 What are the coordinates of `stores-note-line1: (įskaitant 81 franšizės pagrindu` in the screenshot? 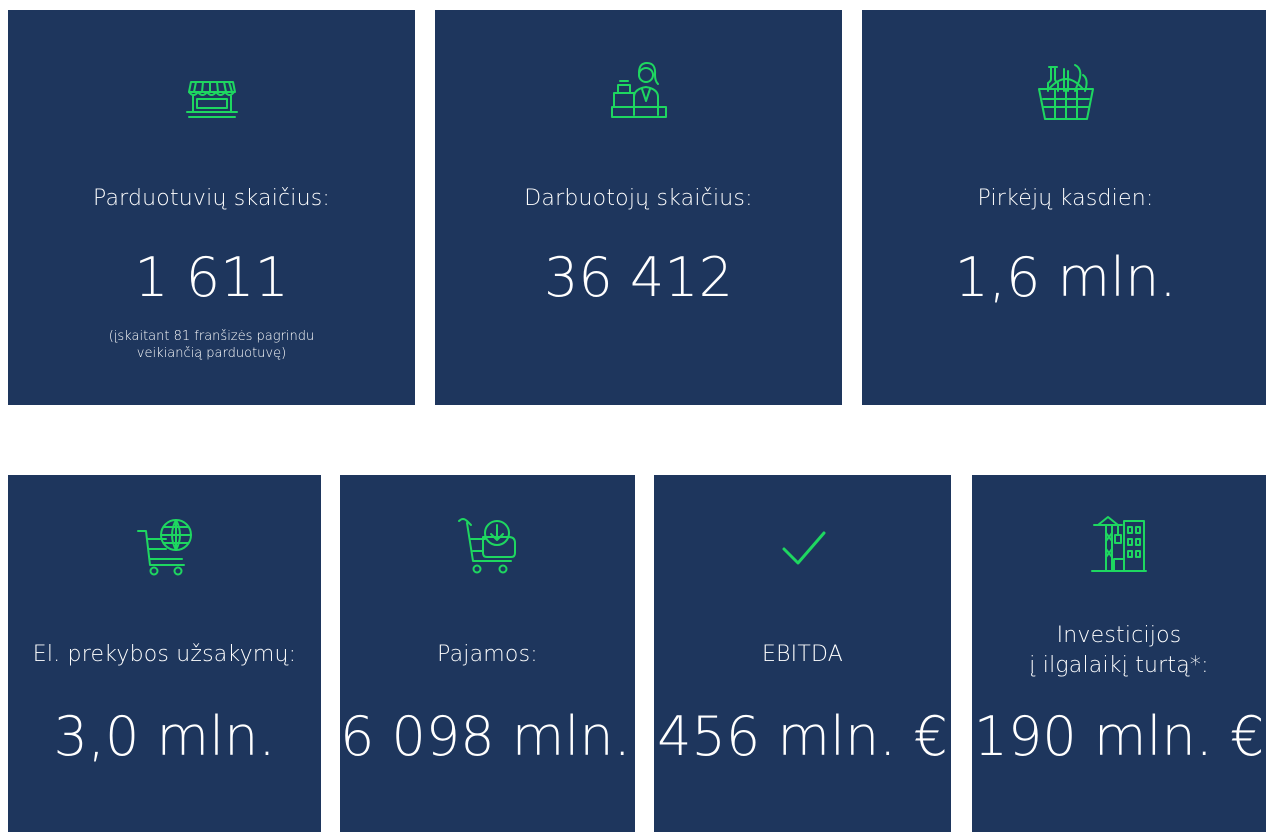 It's located at (211, 336).